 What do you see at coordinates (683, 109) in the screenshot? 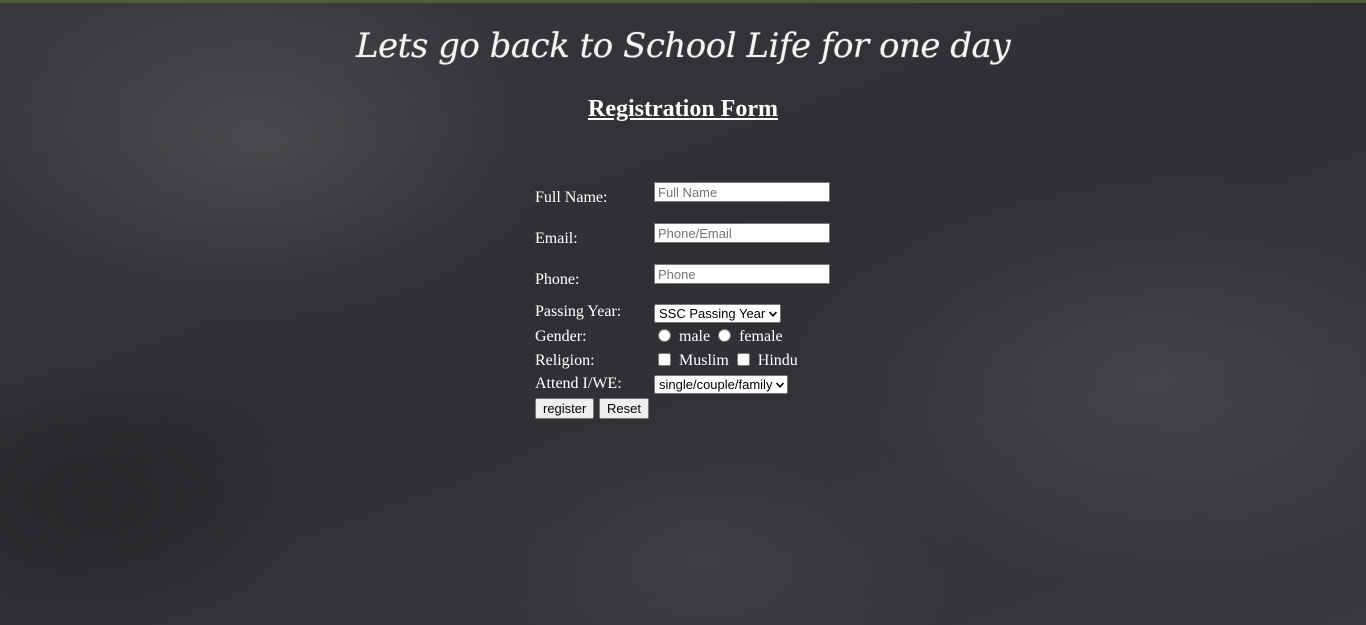
I see `form-title: Registration Form` at bounding box center [683, 109].